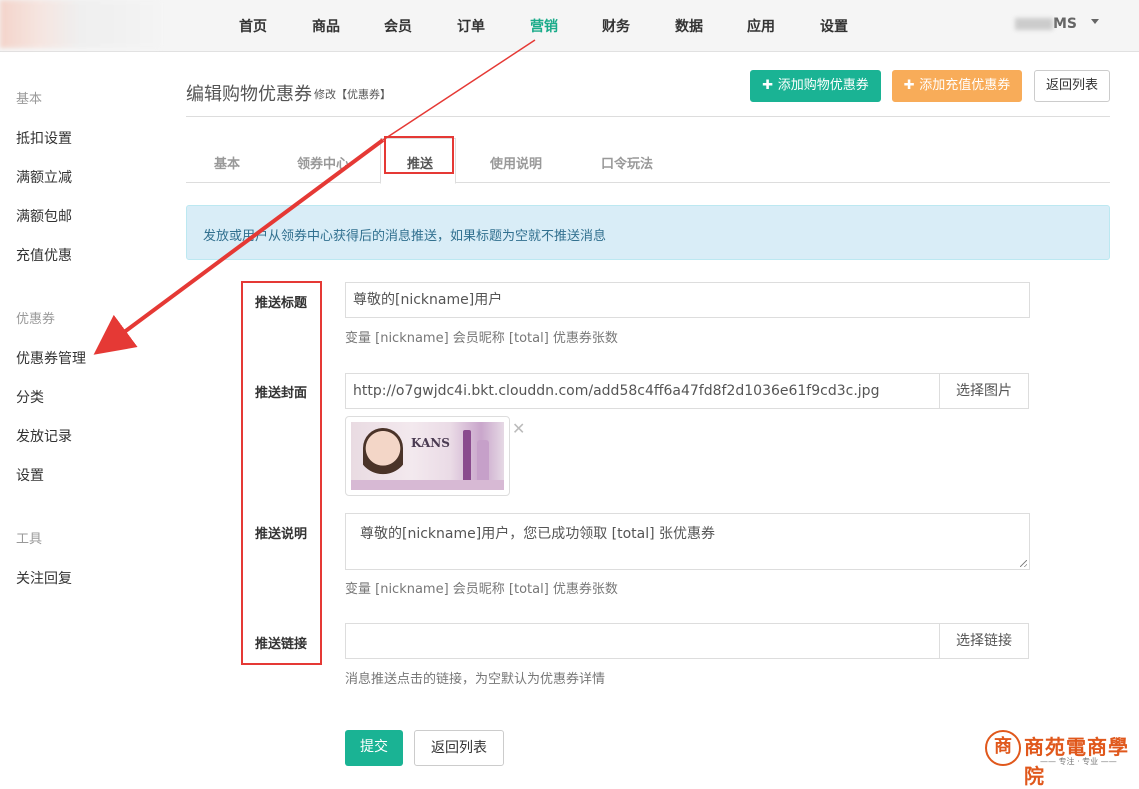 The height and width of the screenshot is (789, 1139). What do you see at coordinates (1078, 761) in the screenshot?
I see `watermark-subtext: —— 专注 · 专业 ——` at bounding box center [1078, 761].